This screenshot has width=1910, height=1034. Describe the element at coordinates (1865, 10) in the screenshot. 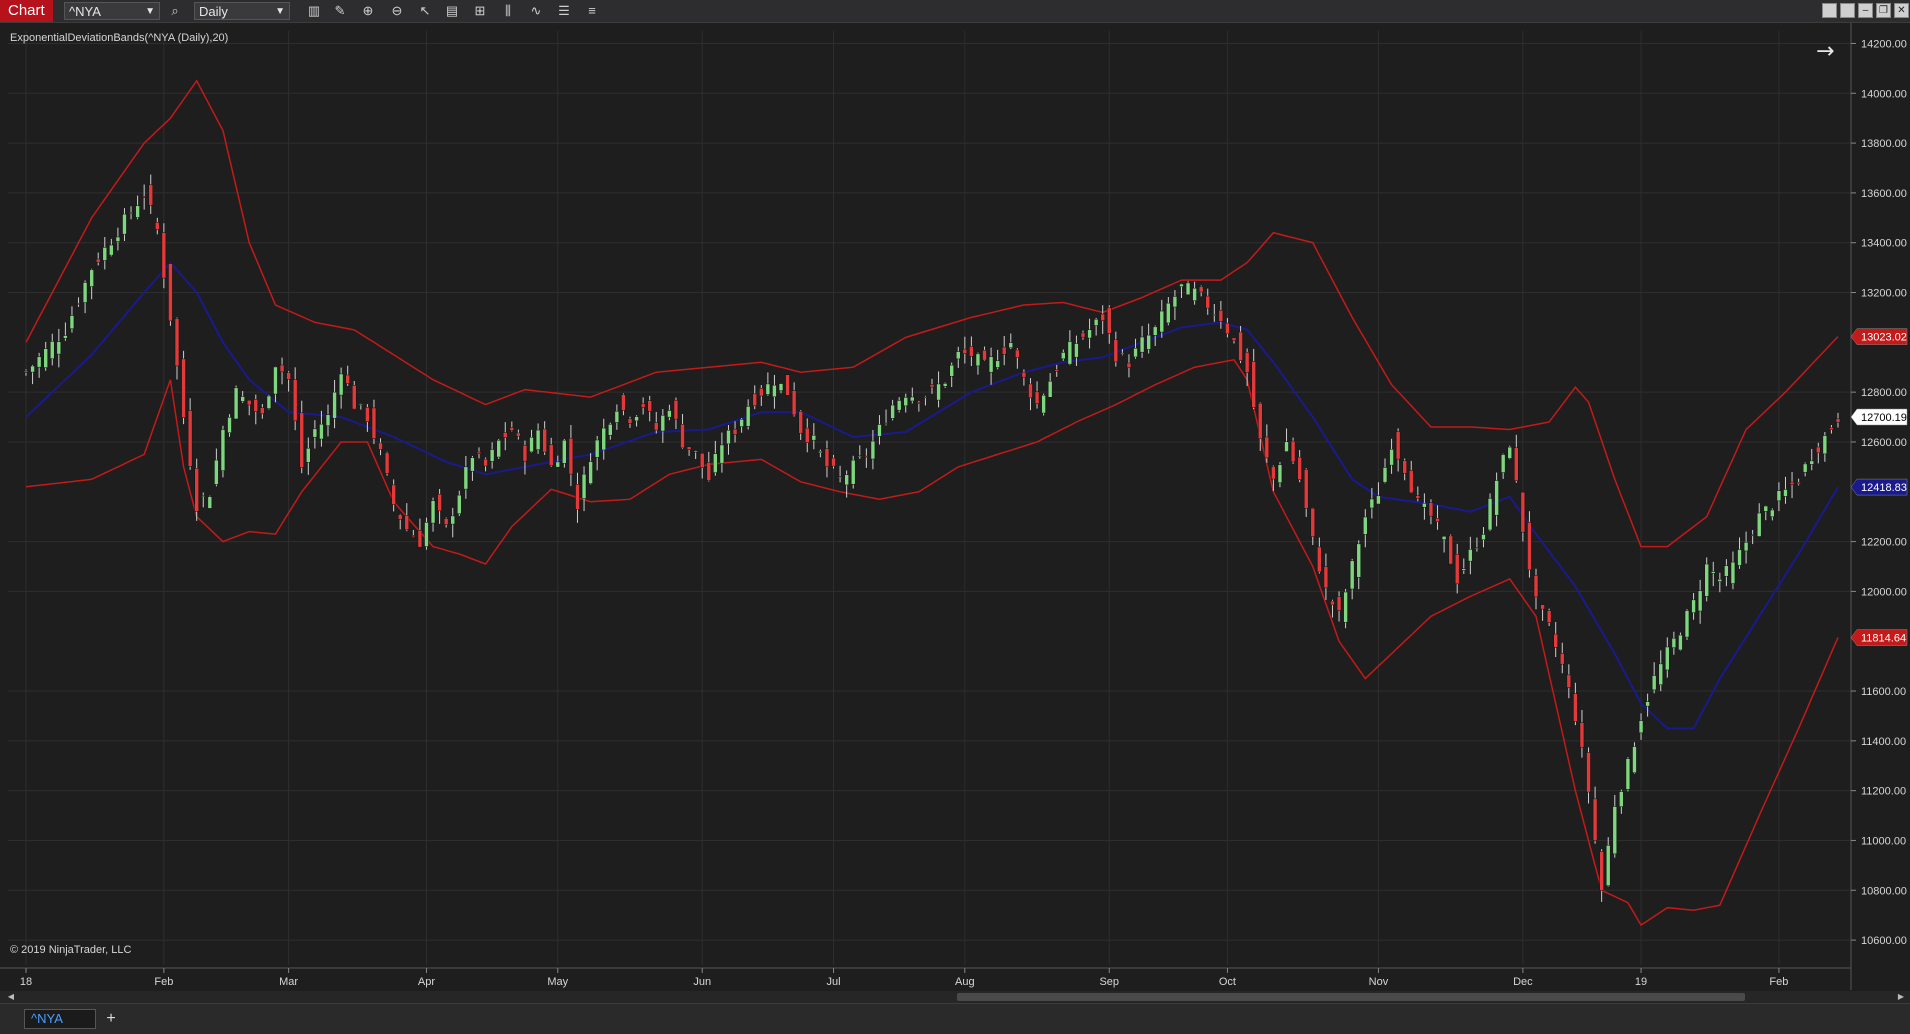

I see `minimize-icon: –` at that location.